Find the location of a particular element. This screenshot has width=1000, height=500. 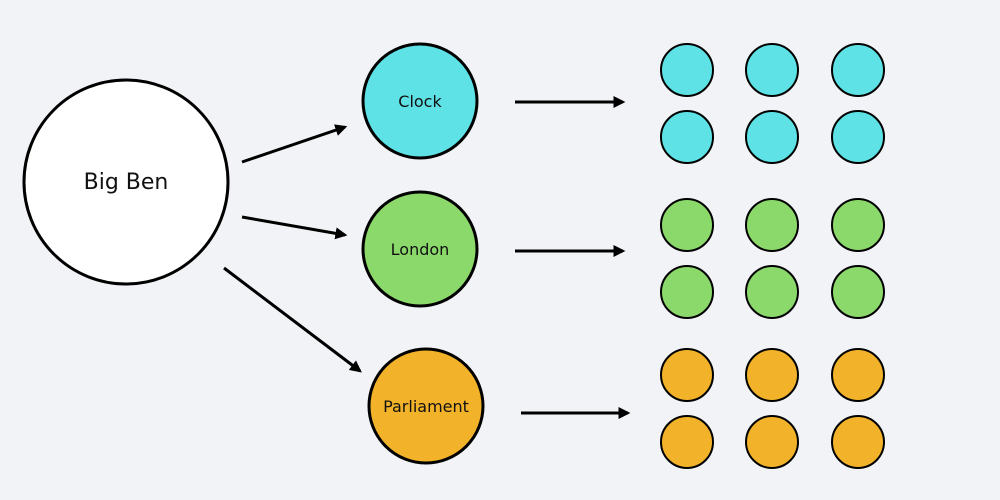

root-node-big-ben: Big Ben is located at coordinates (126, 182).